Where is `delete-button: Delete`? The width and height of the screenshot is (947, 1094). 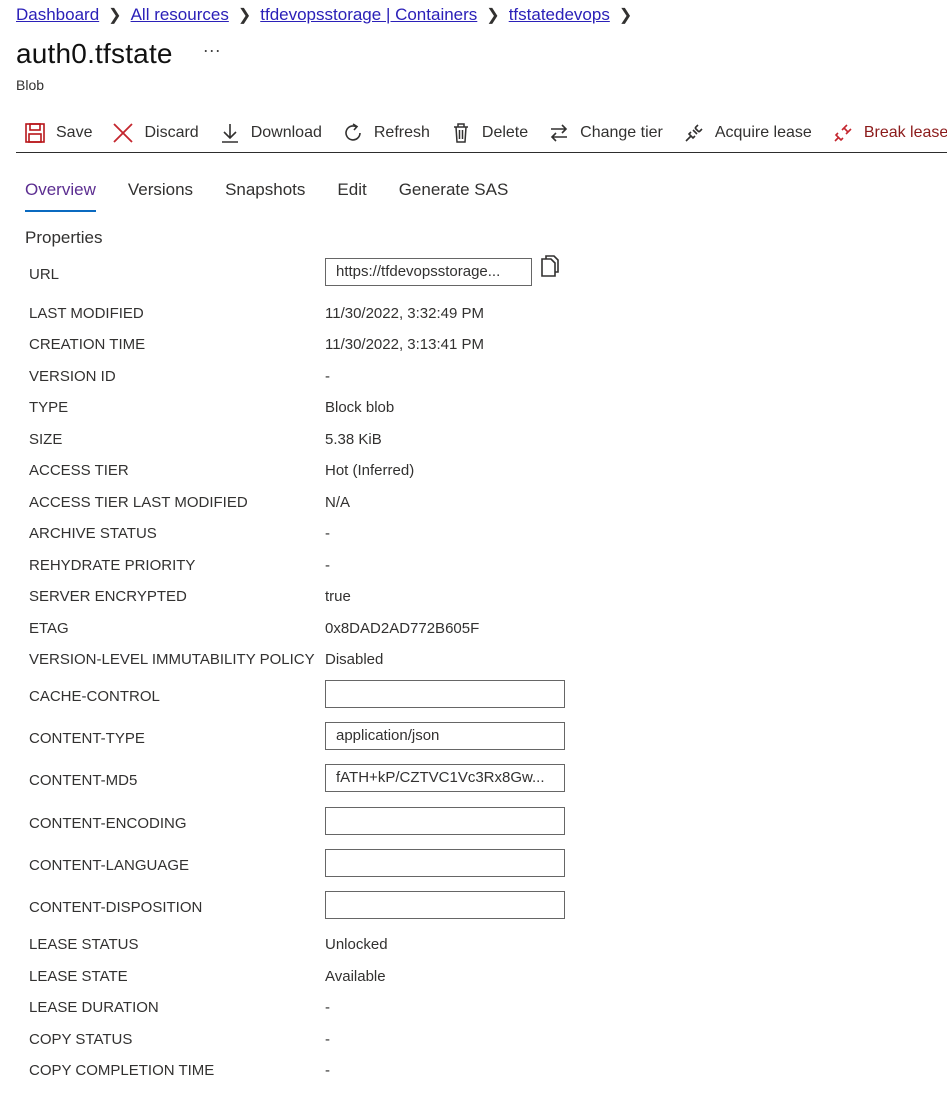 delete-button: Delete is located at coordinates (489, 133).